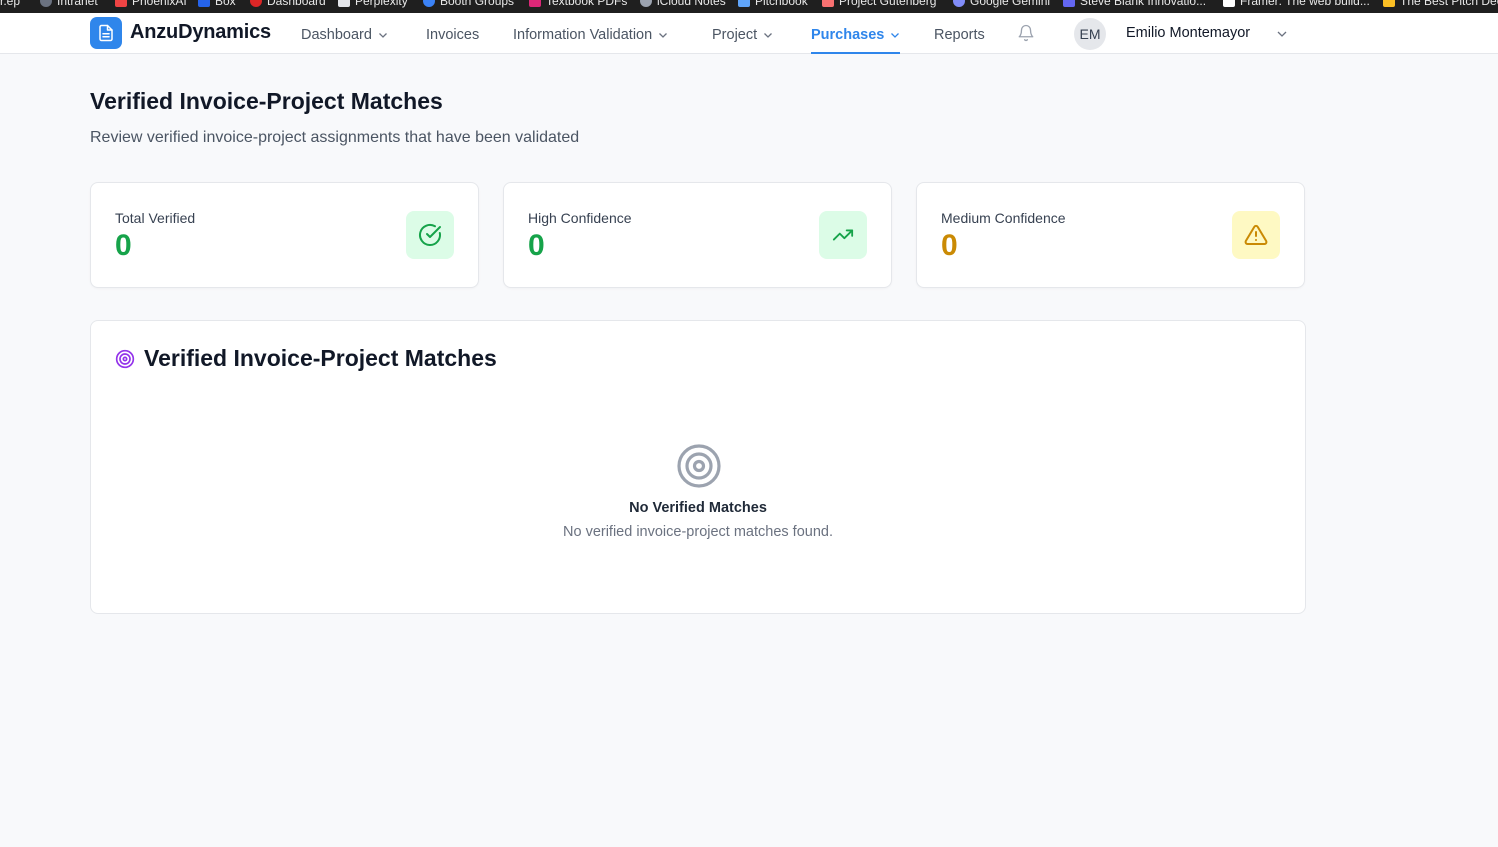  What do you see at coordinates (429, 3) in the screenshot?
I see `booth-icon` at bounding box center [429, 3].